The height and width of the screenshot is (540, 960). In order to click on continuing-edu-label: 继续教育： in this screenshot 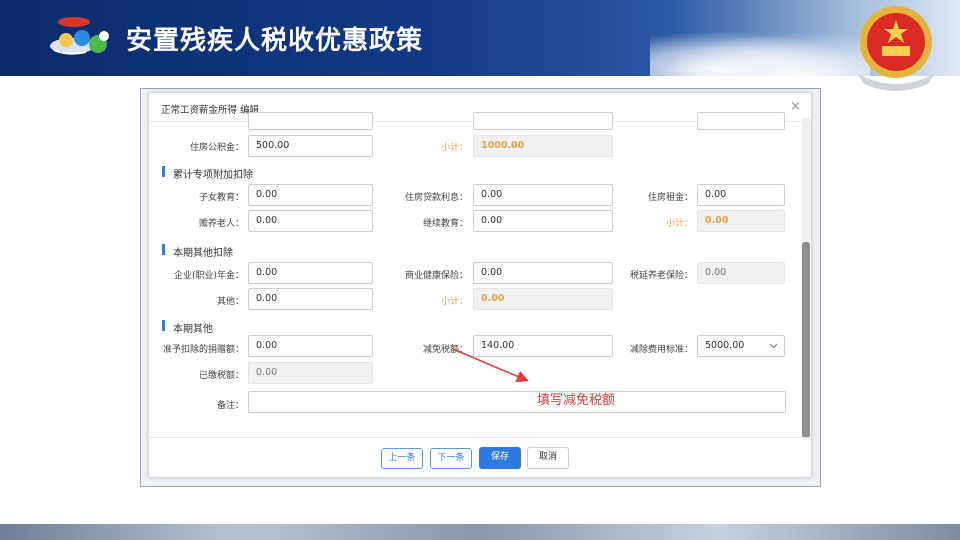, I will do `click(445, 224)`.